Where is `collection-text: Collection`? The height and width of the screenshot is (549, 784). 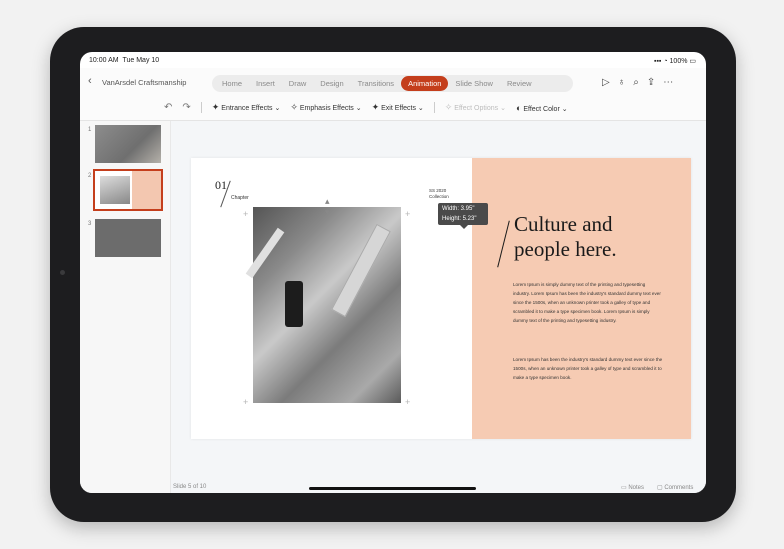 collection-text: Collection is located at coordinates (439, 196).